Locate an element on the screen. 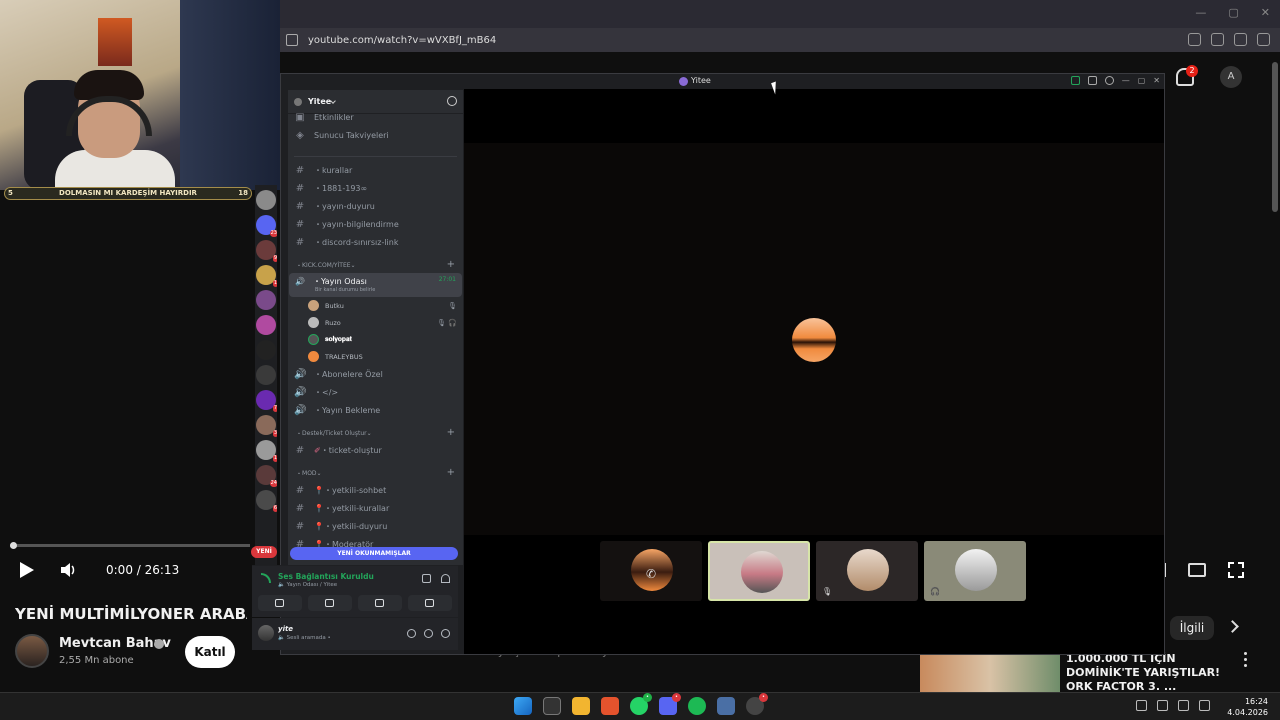 Image resolution: width=1280 pixels, height=720 pixels. minimize-icon: — is located at coordinates (1200, 12).